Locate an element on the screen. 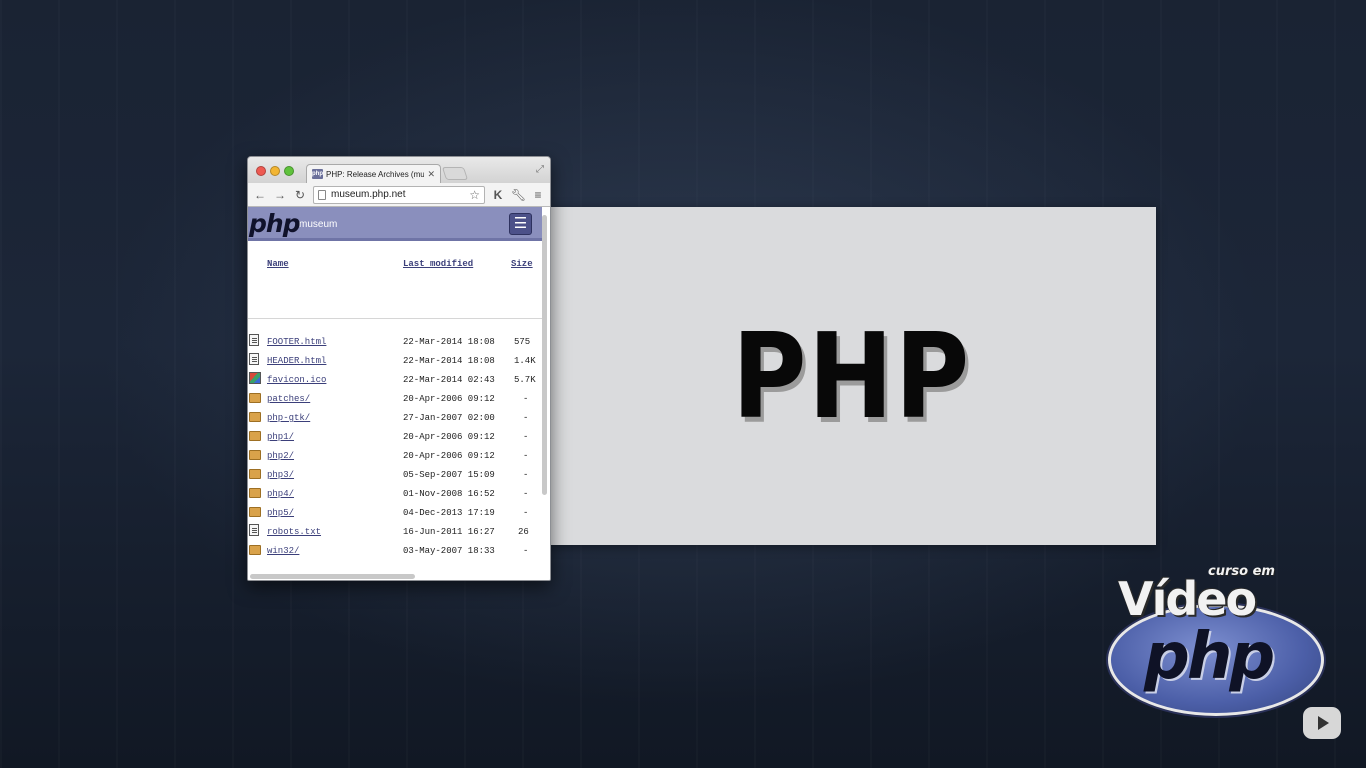  listing-row: favicon.ico 22-Mar-2014 02:43 5.7K is located at coordinates (395, 383).